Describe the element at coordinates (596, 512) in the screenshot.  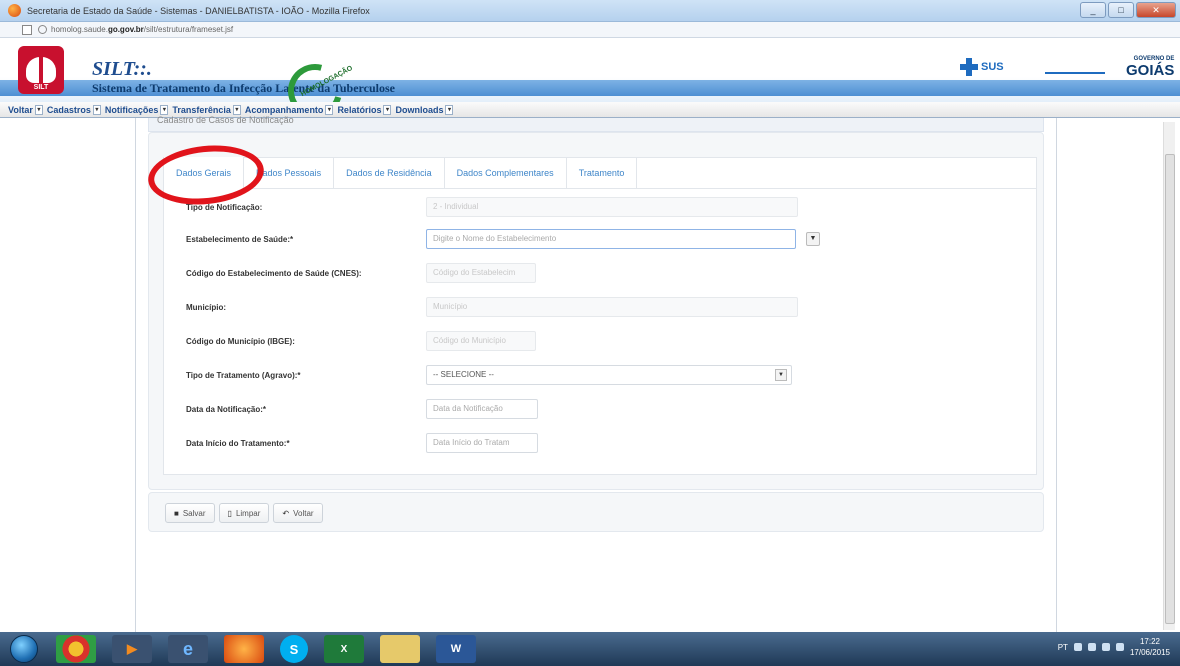
I see `action-bar: ■ Salvar ▯ Limpar ↶ Voltar` at that location.